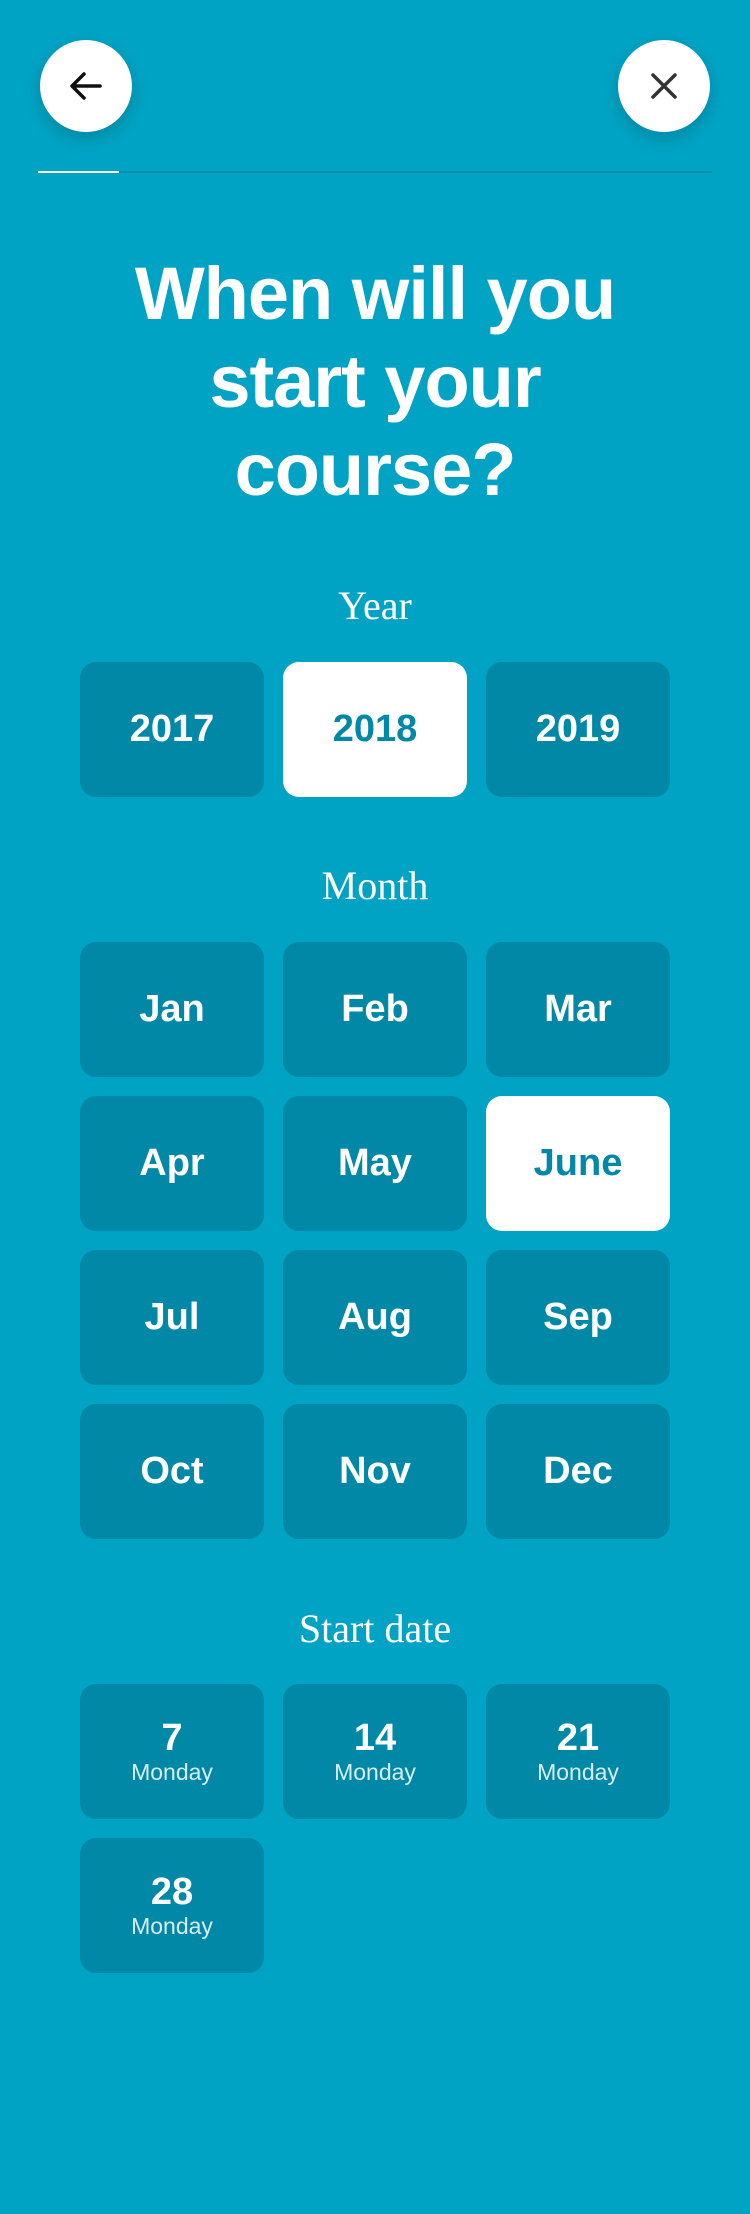  Describe the element at coordinates (375, 172) in the screenshot. I see `progress-bar` at that location.